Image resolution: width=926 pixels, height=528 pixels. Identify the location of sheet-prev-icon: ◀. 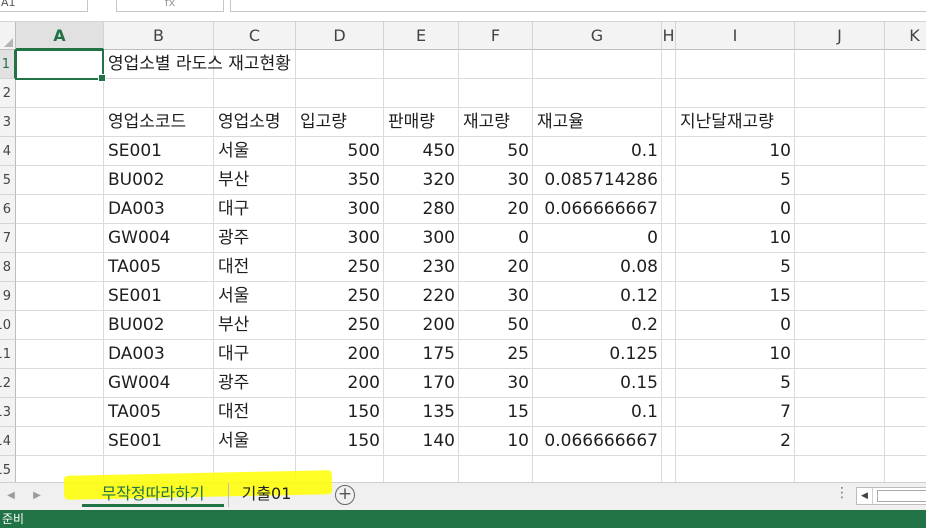
(11, 496).